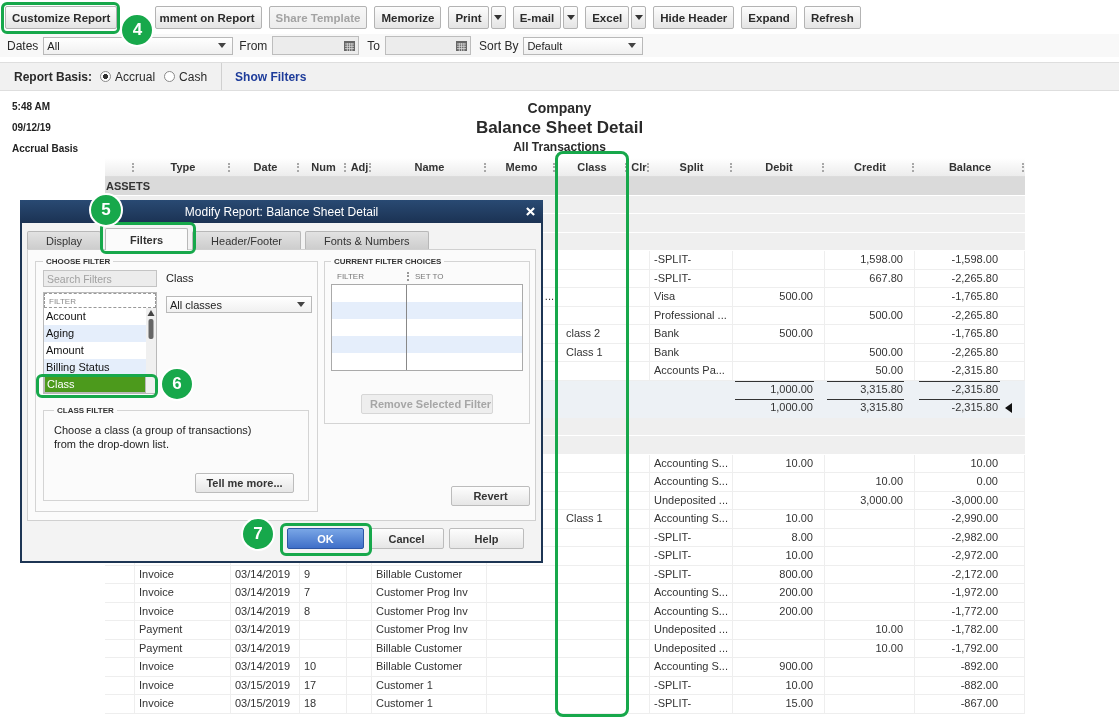  I want to click on tab: Filters, so click(147, 239).